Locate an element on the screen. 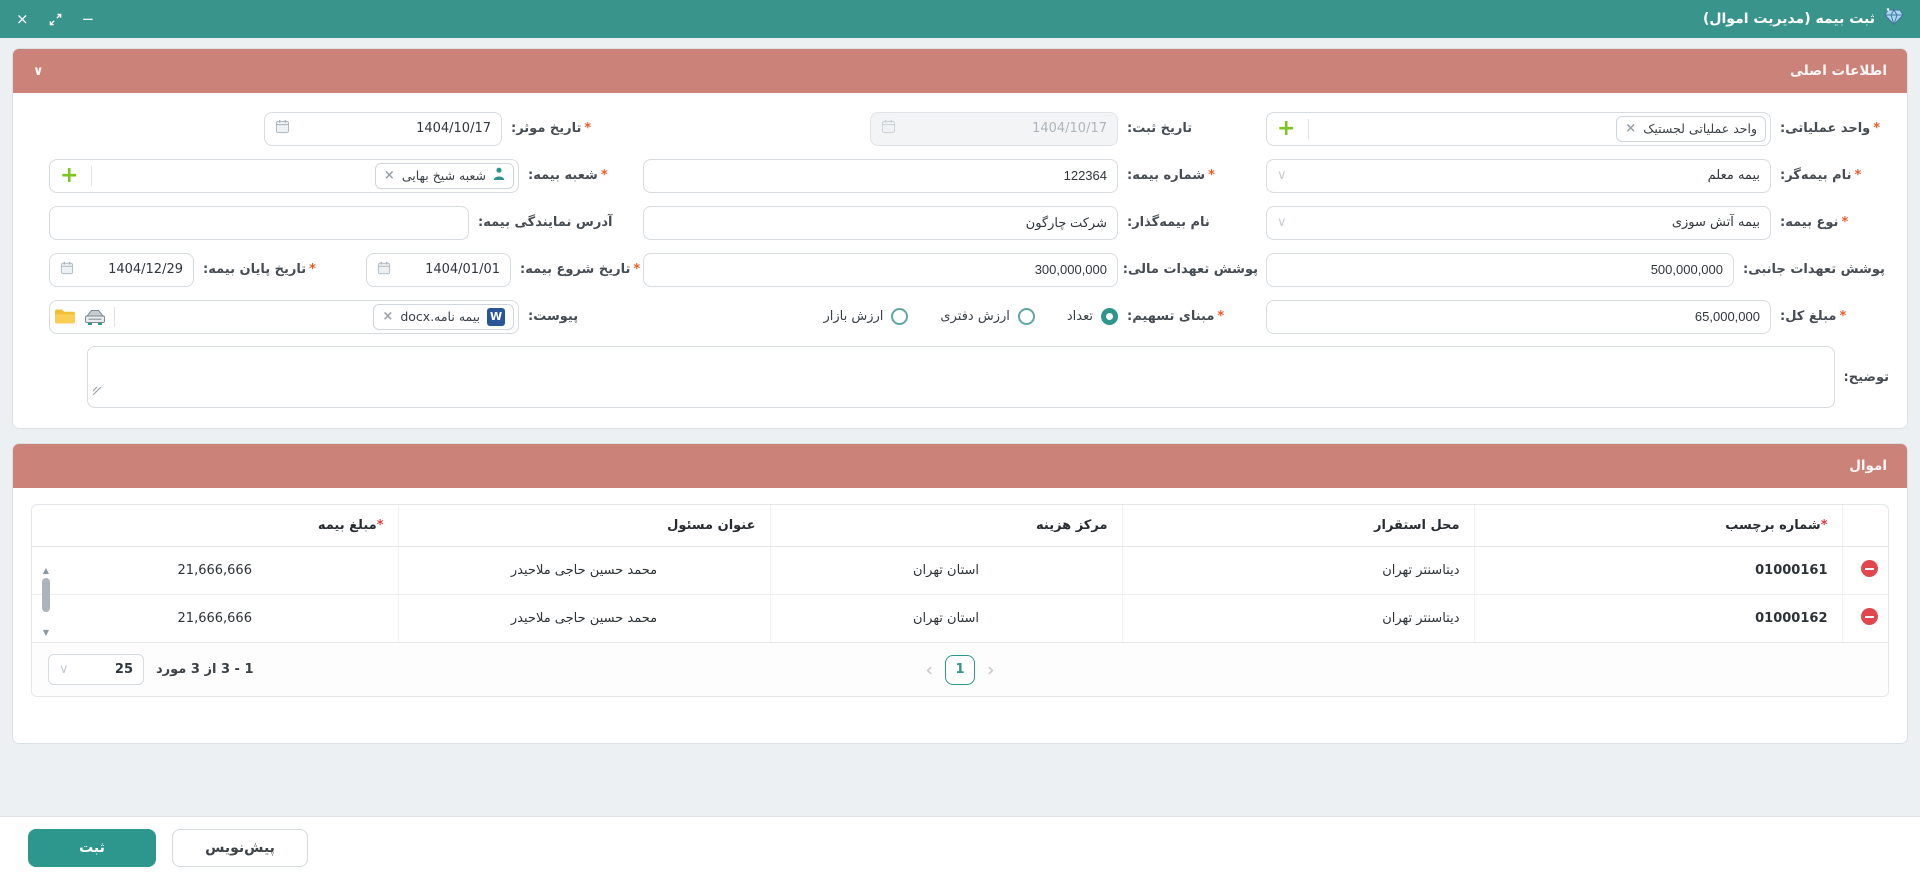  radio-book-value-label: ارزش دفتری is located at coordinates (975, 316).